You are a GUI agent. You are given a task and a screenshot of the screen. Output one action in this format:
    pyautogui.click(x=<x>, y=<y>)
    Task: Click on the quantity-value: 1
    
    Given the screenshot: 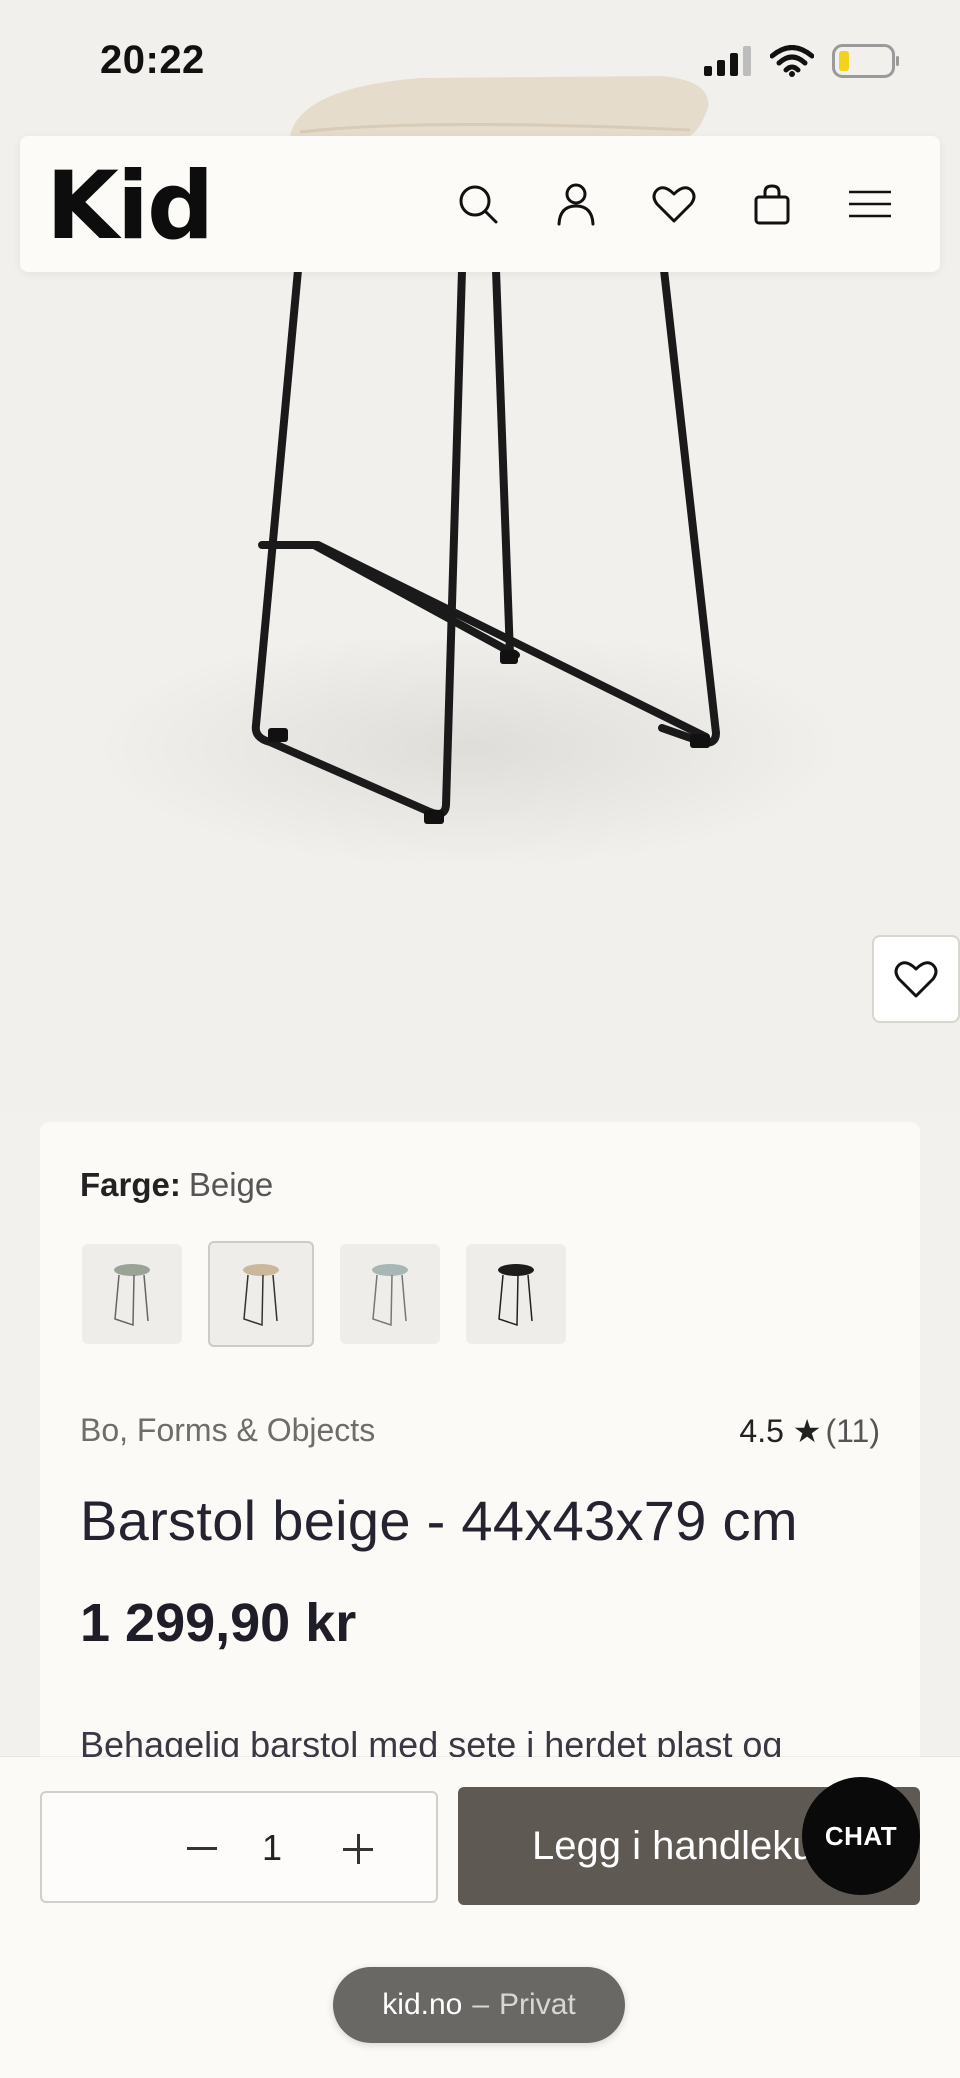 What is the action you would take?
    pyautogui.click(x=272, y=1847)
    